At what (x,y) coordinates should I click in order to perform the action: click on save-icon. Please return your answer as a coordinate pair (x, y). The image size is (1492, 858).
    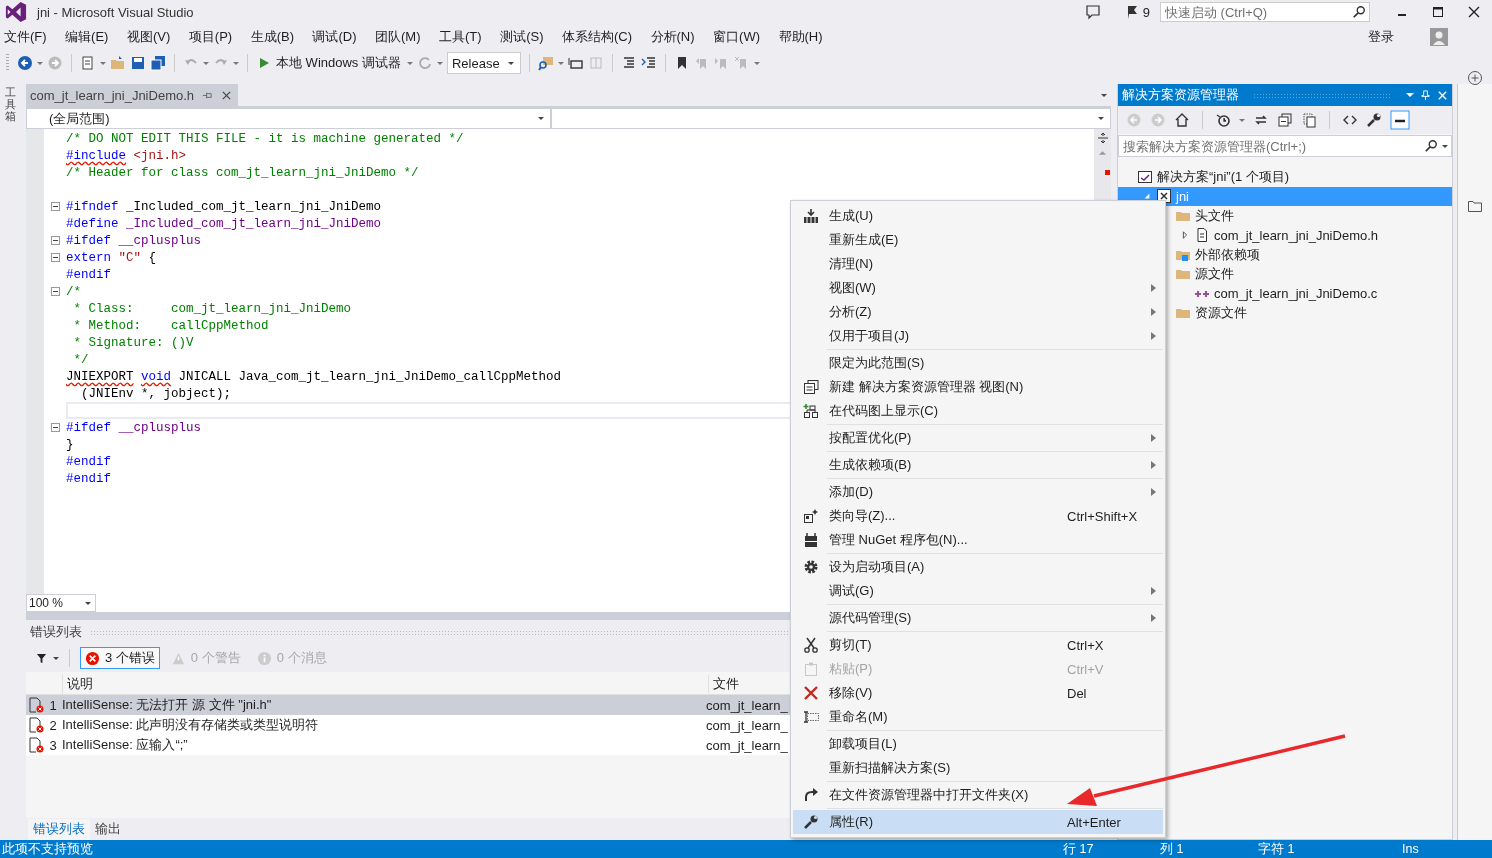
    Looking at the image, I should click on (138, 63).